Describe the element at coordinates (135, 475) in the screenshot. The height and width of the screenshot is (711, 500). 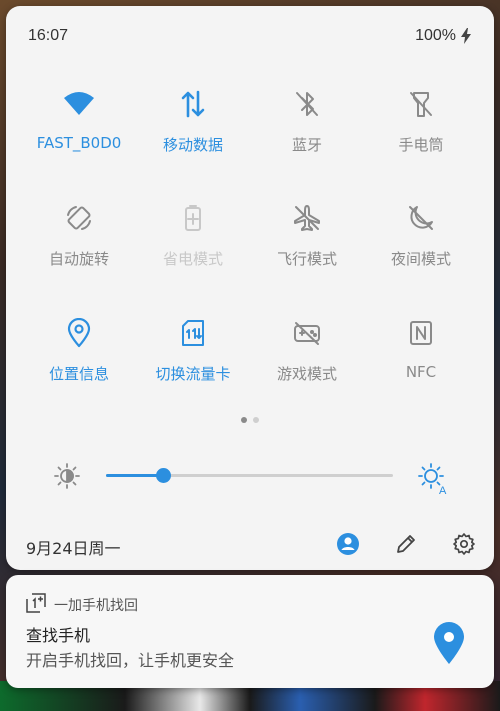
I see `brightness-slider-fill` at that location.